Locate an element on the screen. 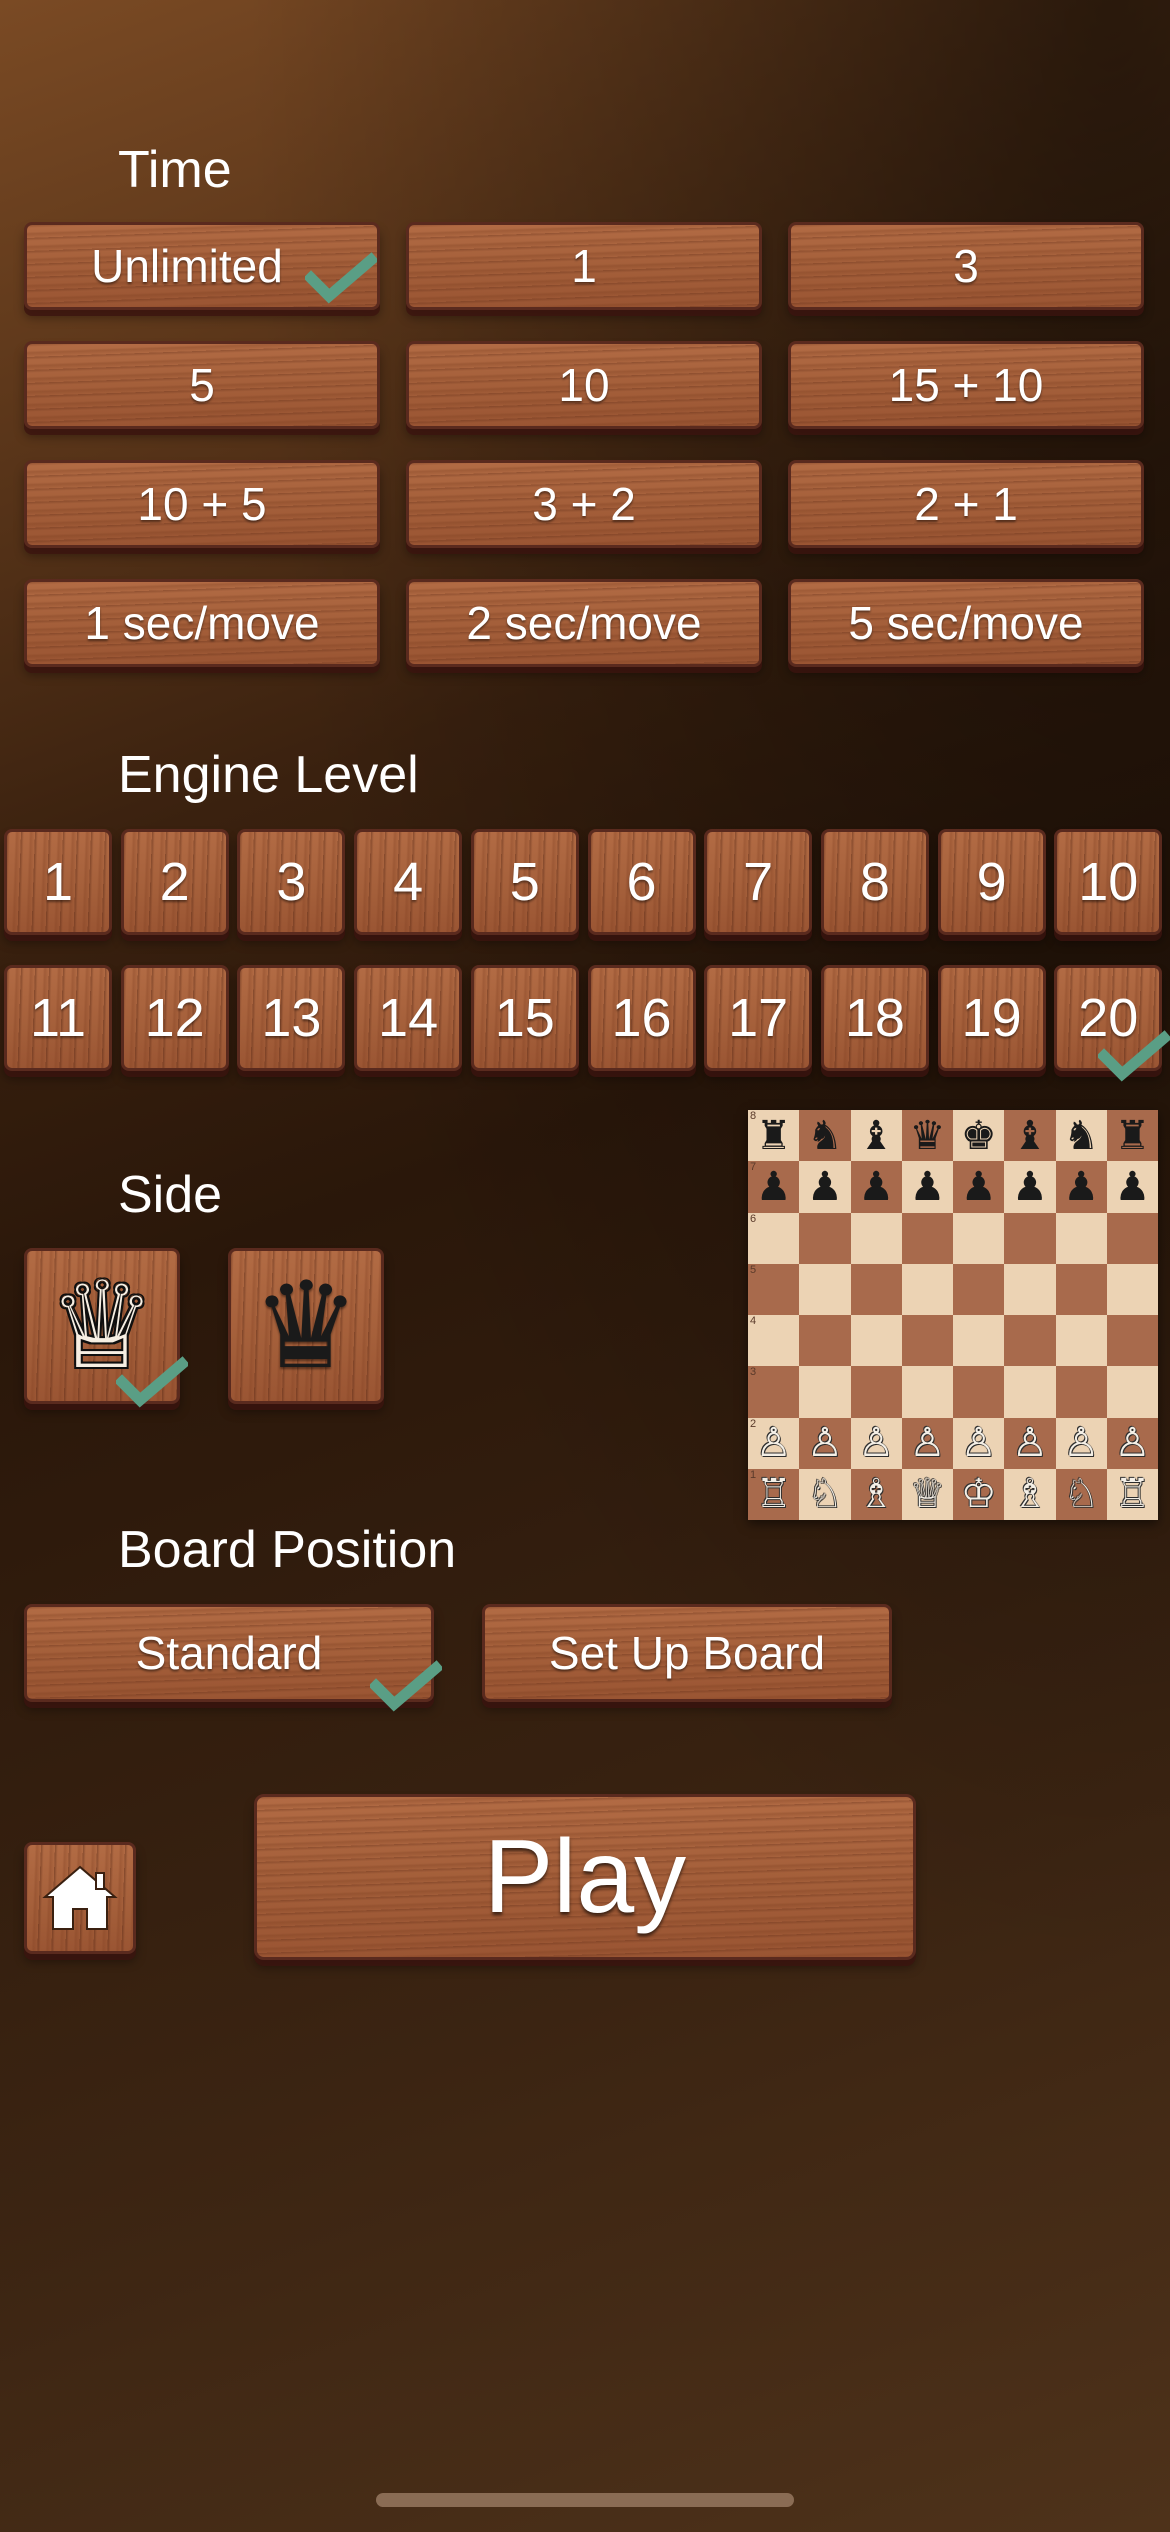  engine-level-section-title: Engine Level is located at coordinates (268, 775).